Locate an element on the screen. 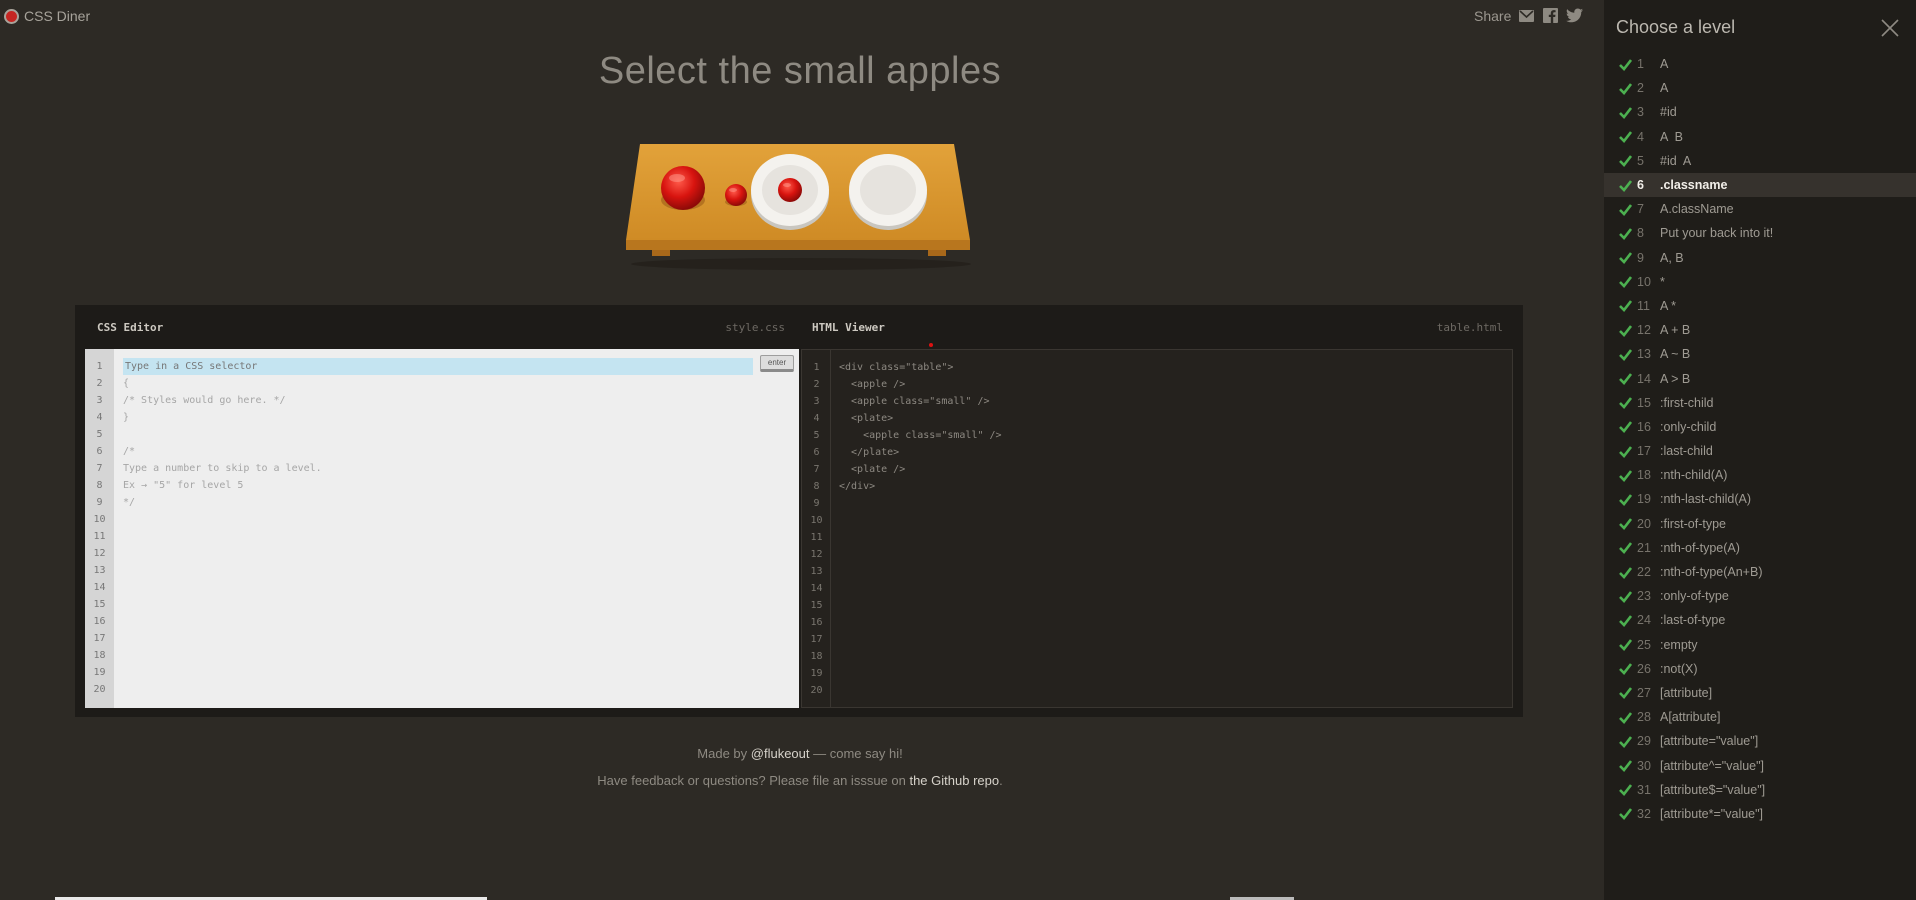 The height and width of the screenshot is (900, 1916). level-item: 15 :first-child is located at coordinates (1760, 403).